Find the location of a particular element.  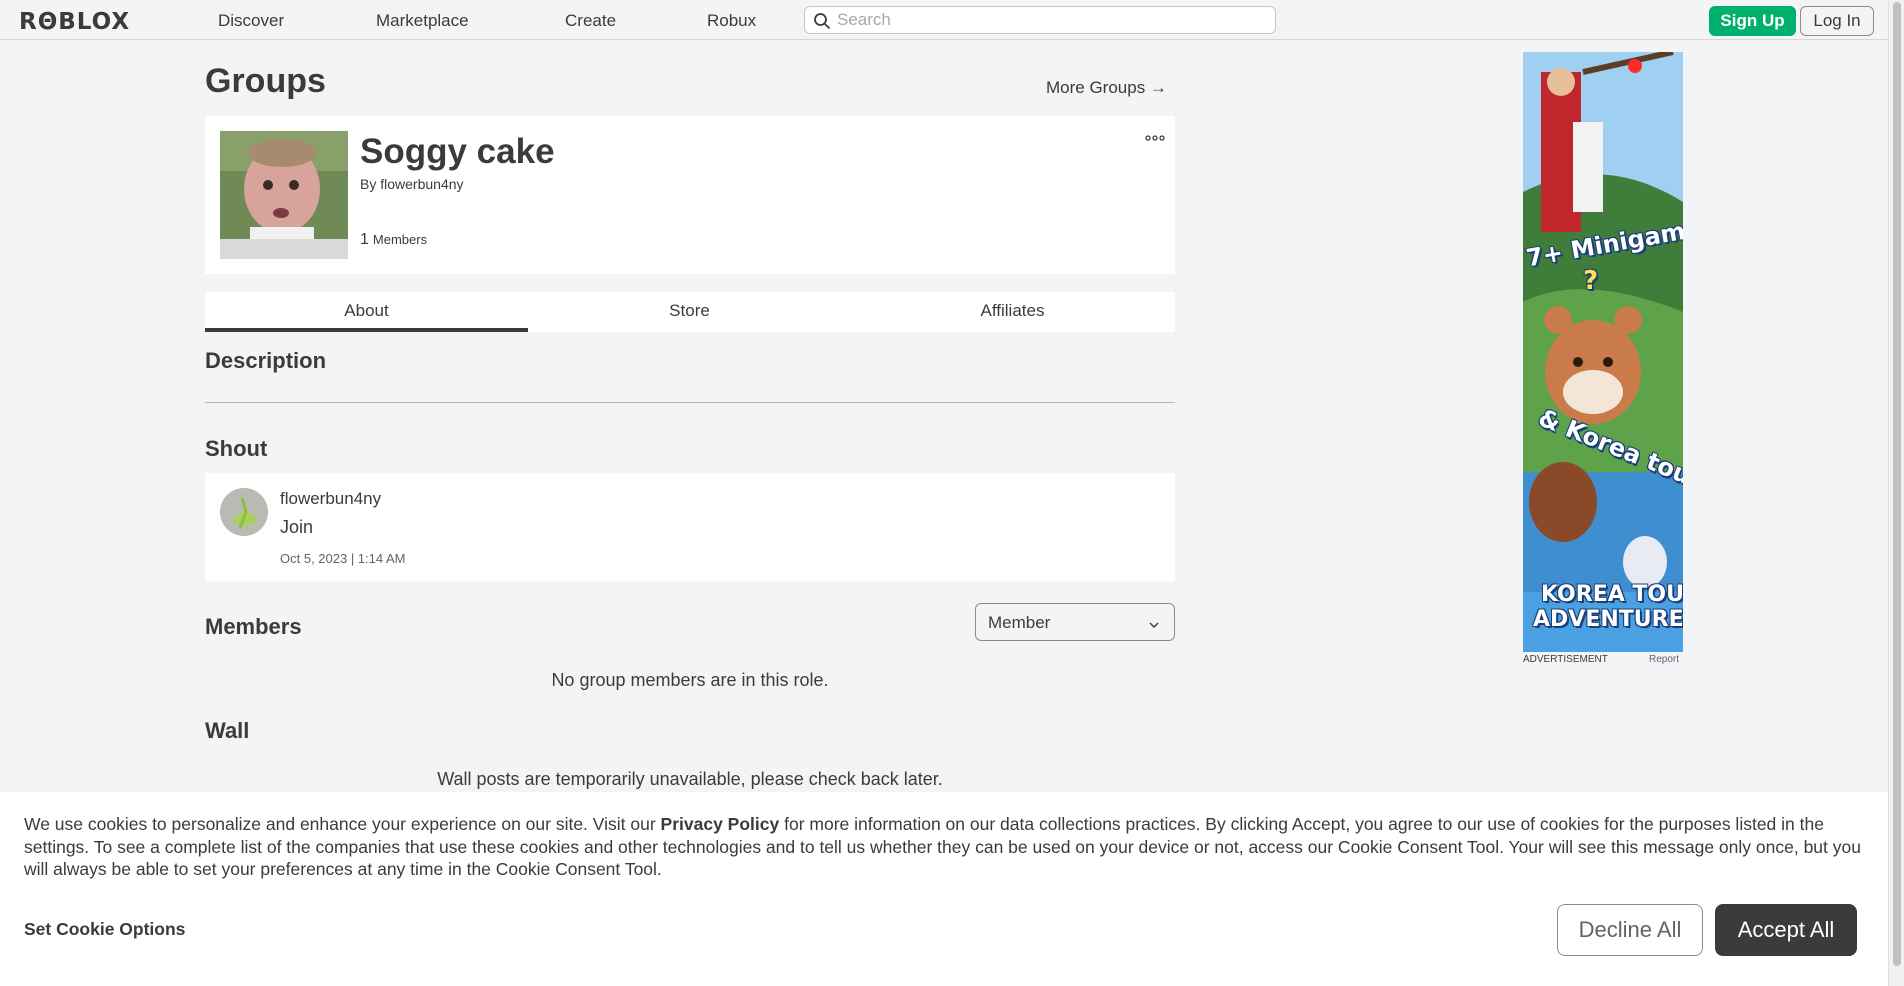

page-title: Groups is located at coordinates (265, 81).